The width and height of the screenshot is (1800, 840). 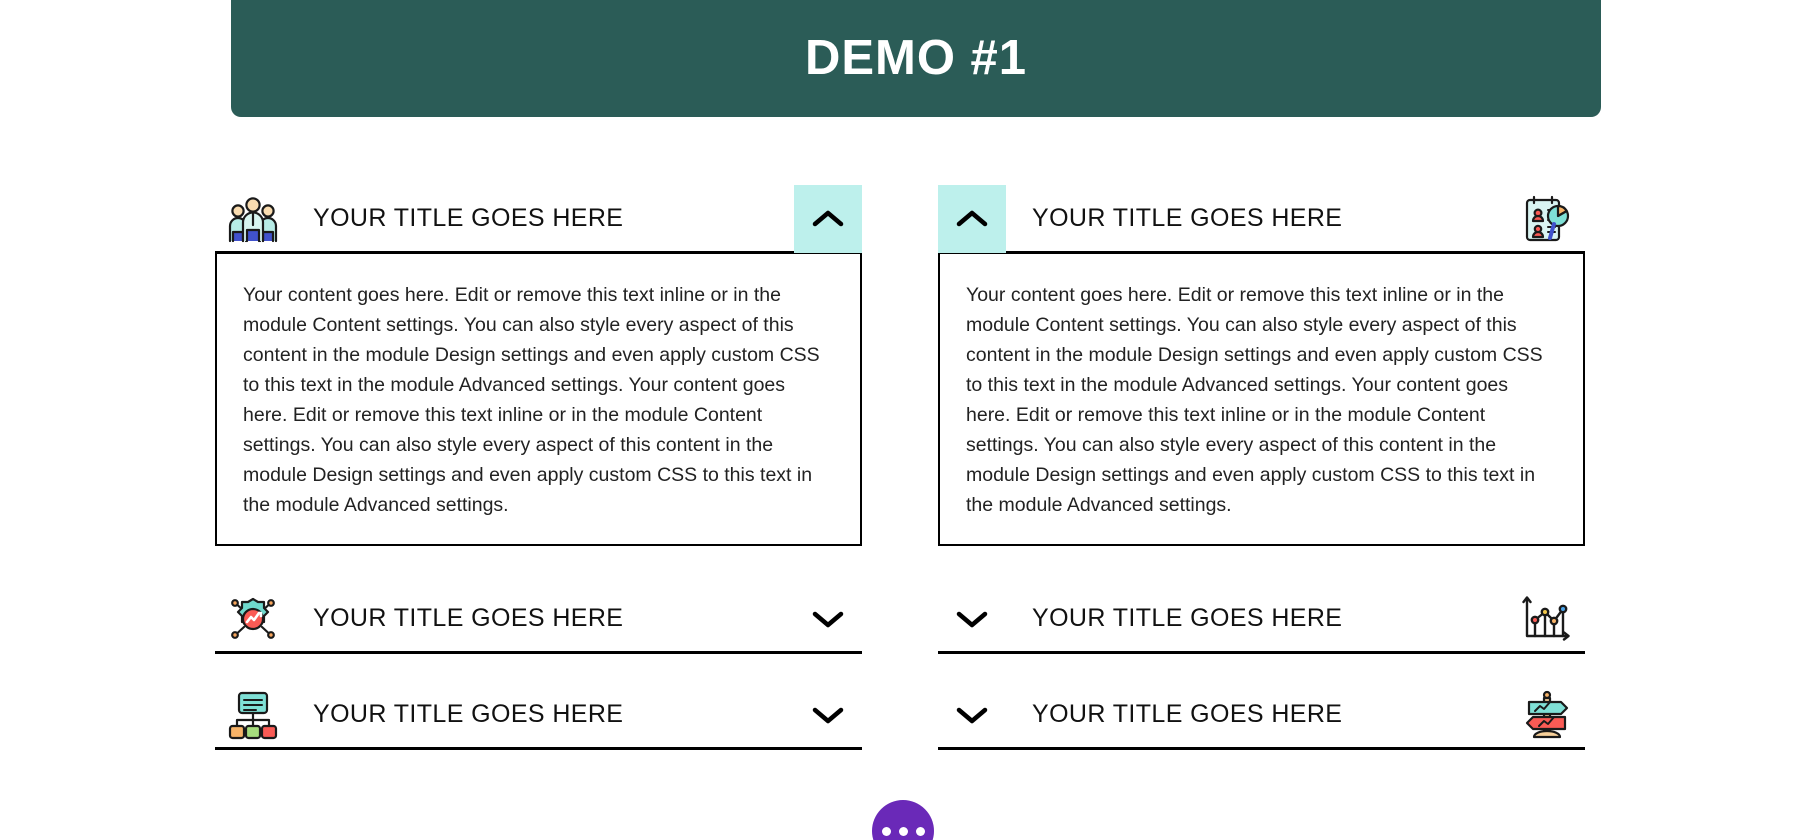 I want to click on candidate-report-icon, so click(x=1547, y=219).